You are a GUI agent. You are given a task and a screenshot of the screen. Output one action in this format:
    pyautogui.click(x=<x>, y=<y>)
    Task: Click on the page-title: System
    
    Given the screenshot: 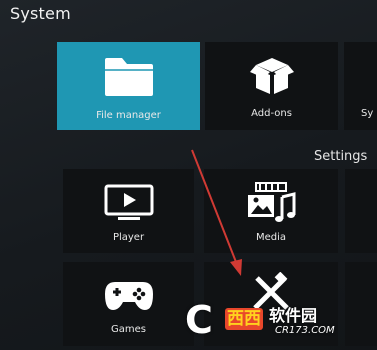 What is the action you would take?
    pyautogui.click(x=40, y=13)
    